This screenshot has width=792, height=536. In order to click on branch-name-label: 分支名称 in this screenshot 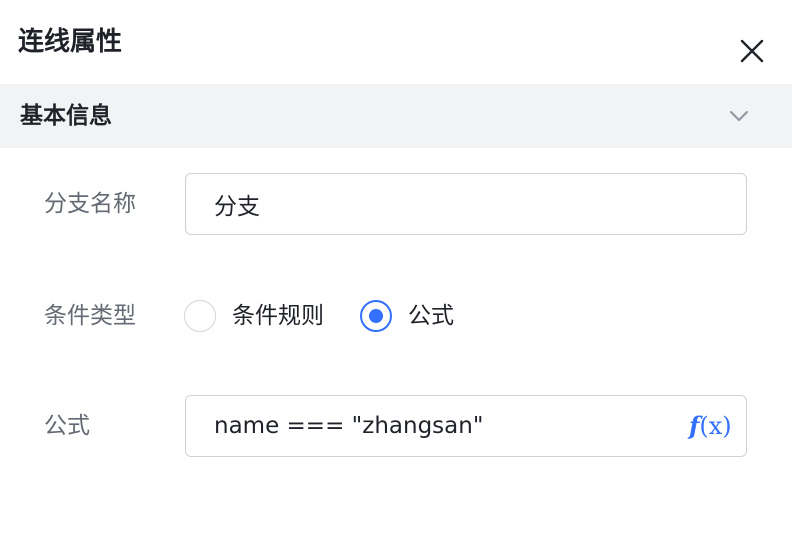, I will do `click(90, 204)`.